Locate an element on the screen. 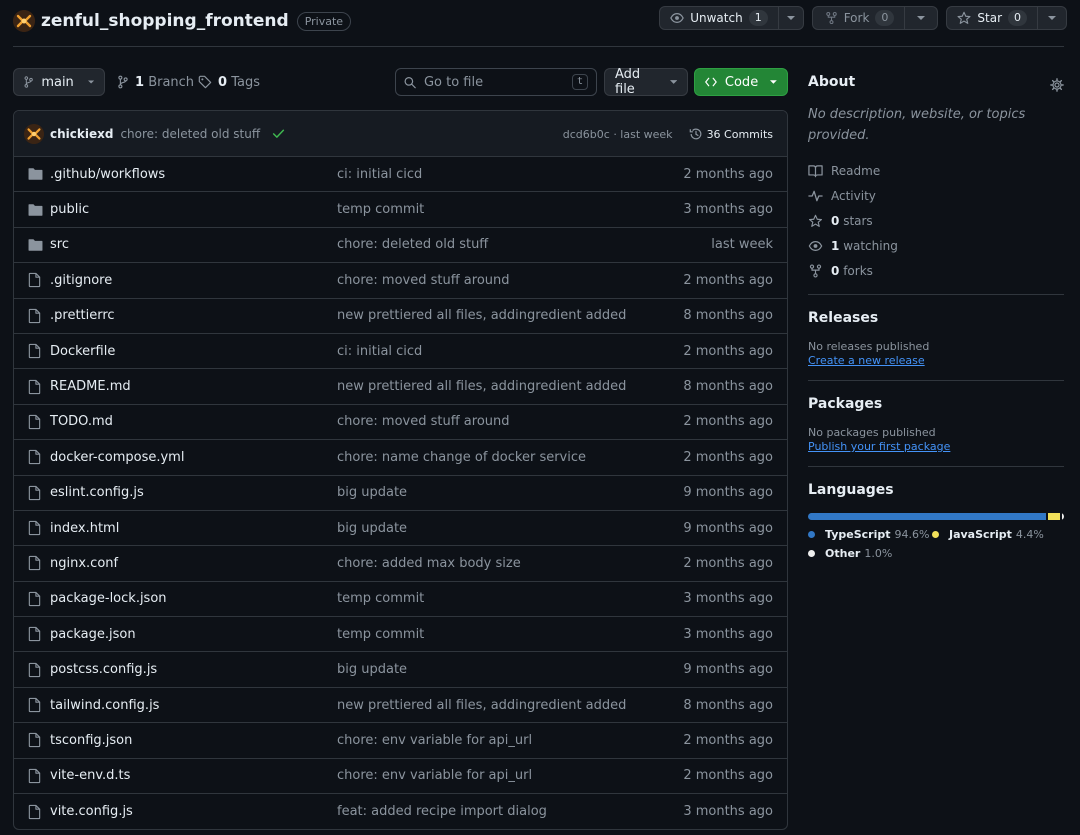 The width and height of the screenshot is (1080, 835). commit-meta: dcd6b0c · last week 36 Commits is located at coordinates (668, 134).